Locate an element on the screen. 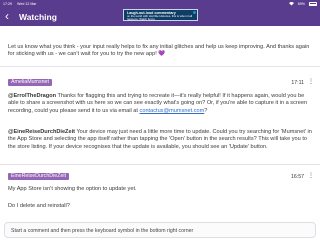 The image size is (320, 240). wifi-icon is located at coordinates (291, 4).